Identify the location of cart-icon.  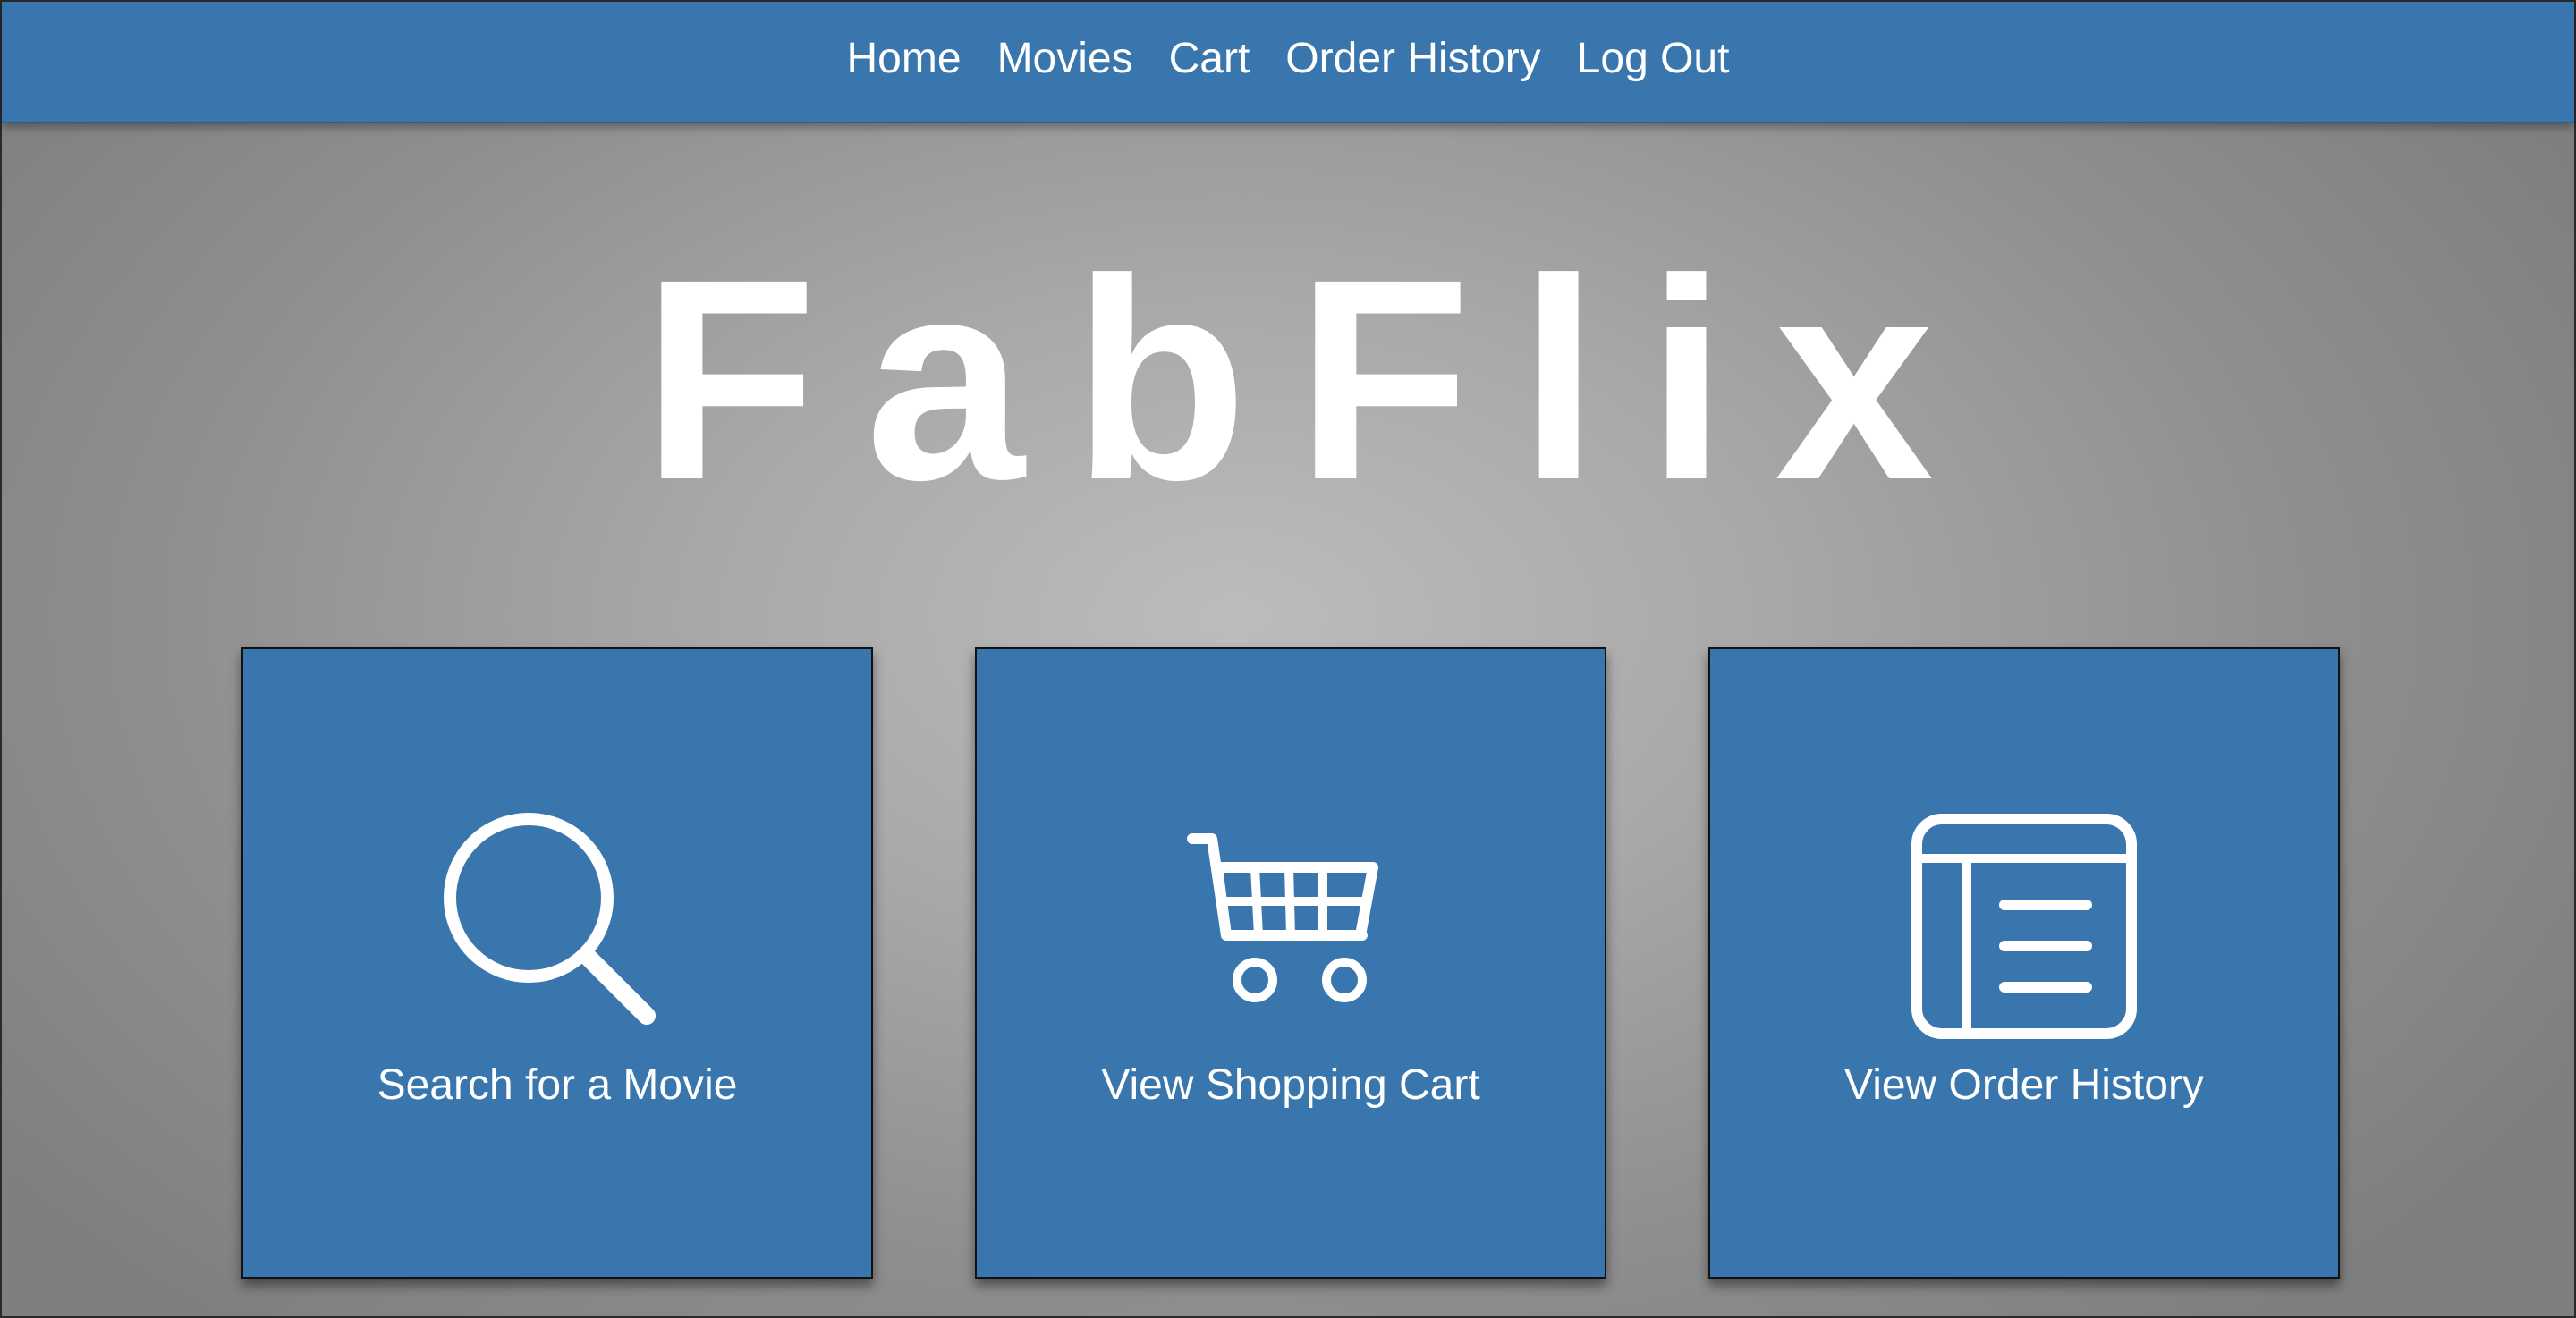
(1290, 926).